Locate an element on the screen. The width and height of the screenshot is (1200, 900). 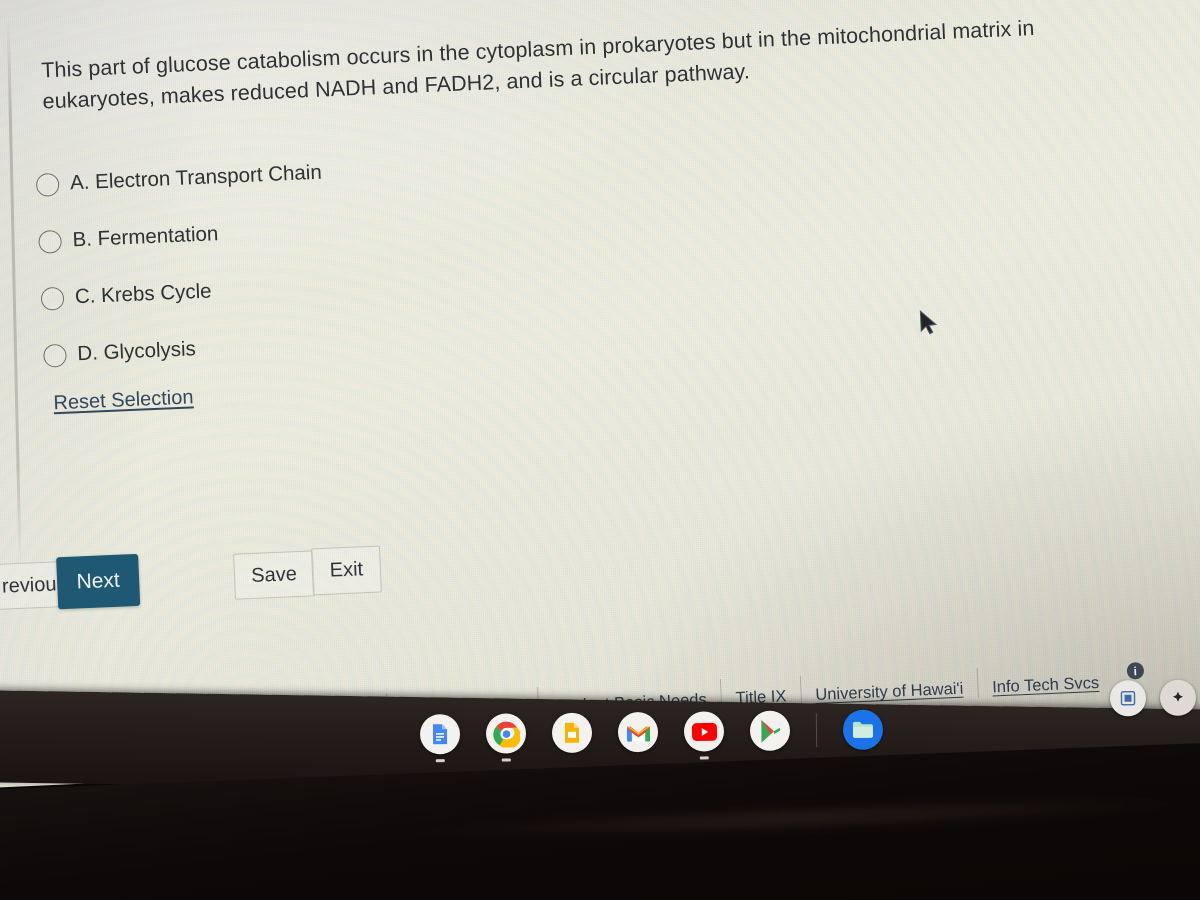
next-button: Next is located at coordinates (98, 581).